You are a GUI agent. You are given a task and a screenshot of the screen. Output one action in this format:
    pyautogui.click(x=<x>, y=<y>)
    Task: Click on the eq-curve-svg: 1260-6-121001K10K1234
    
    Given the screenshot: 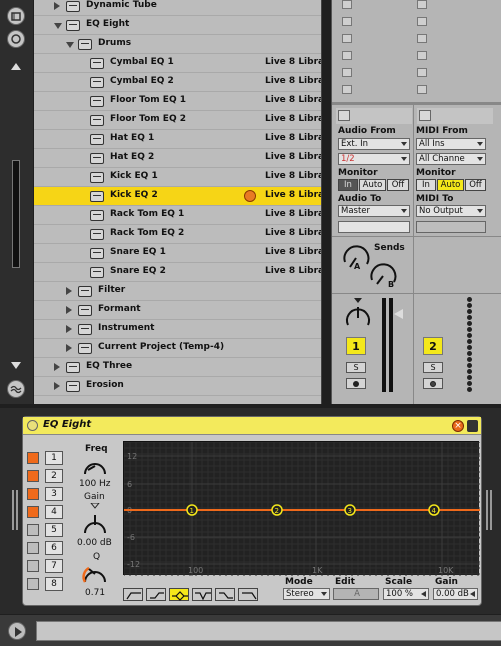 What is the action you would take?
    pyautogui.click(x=301, y=508)
    